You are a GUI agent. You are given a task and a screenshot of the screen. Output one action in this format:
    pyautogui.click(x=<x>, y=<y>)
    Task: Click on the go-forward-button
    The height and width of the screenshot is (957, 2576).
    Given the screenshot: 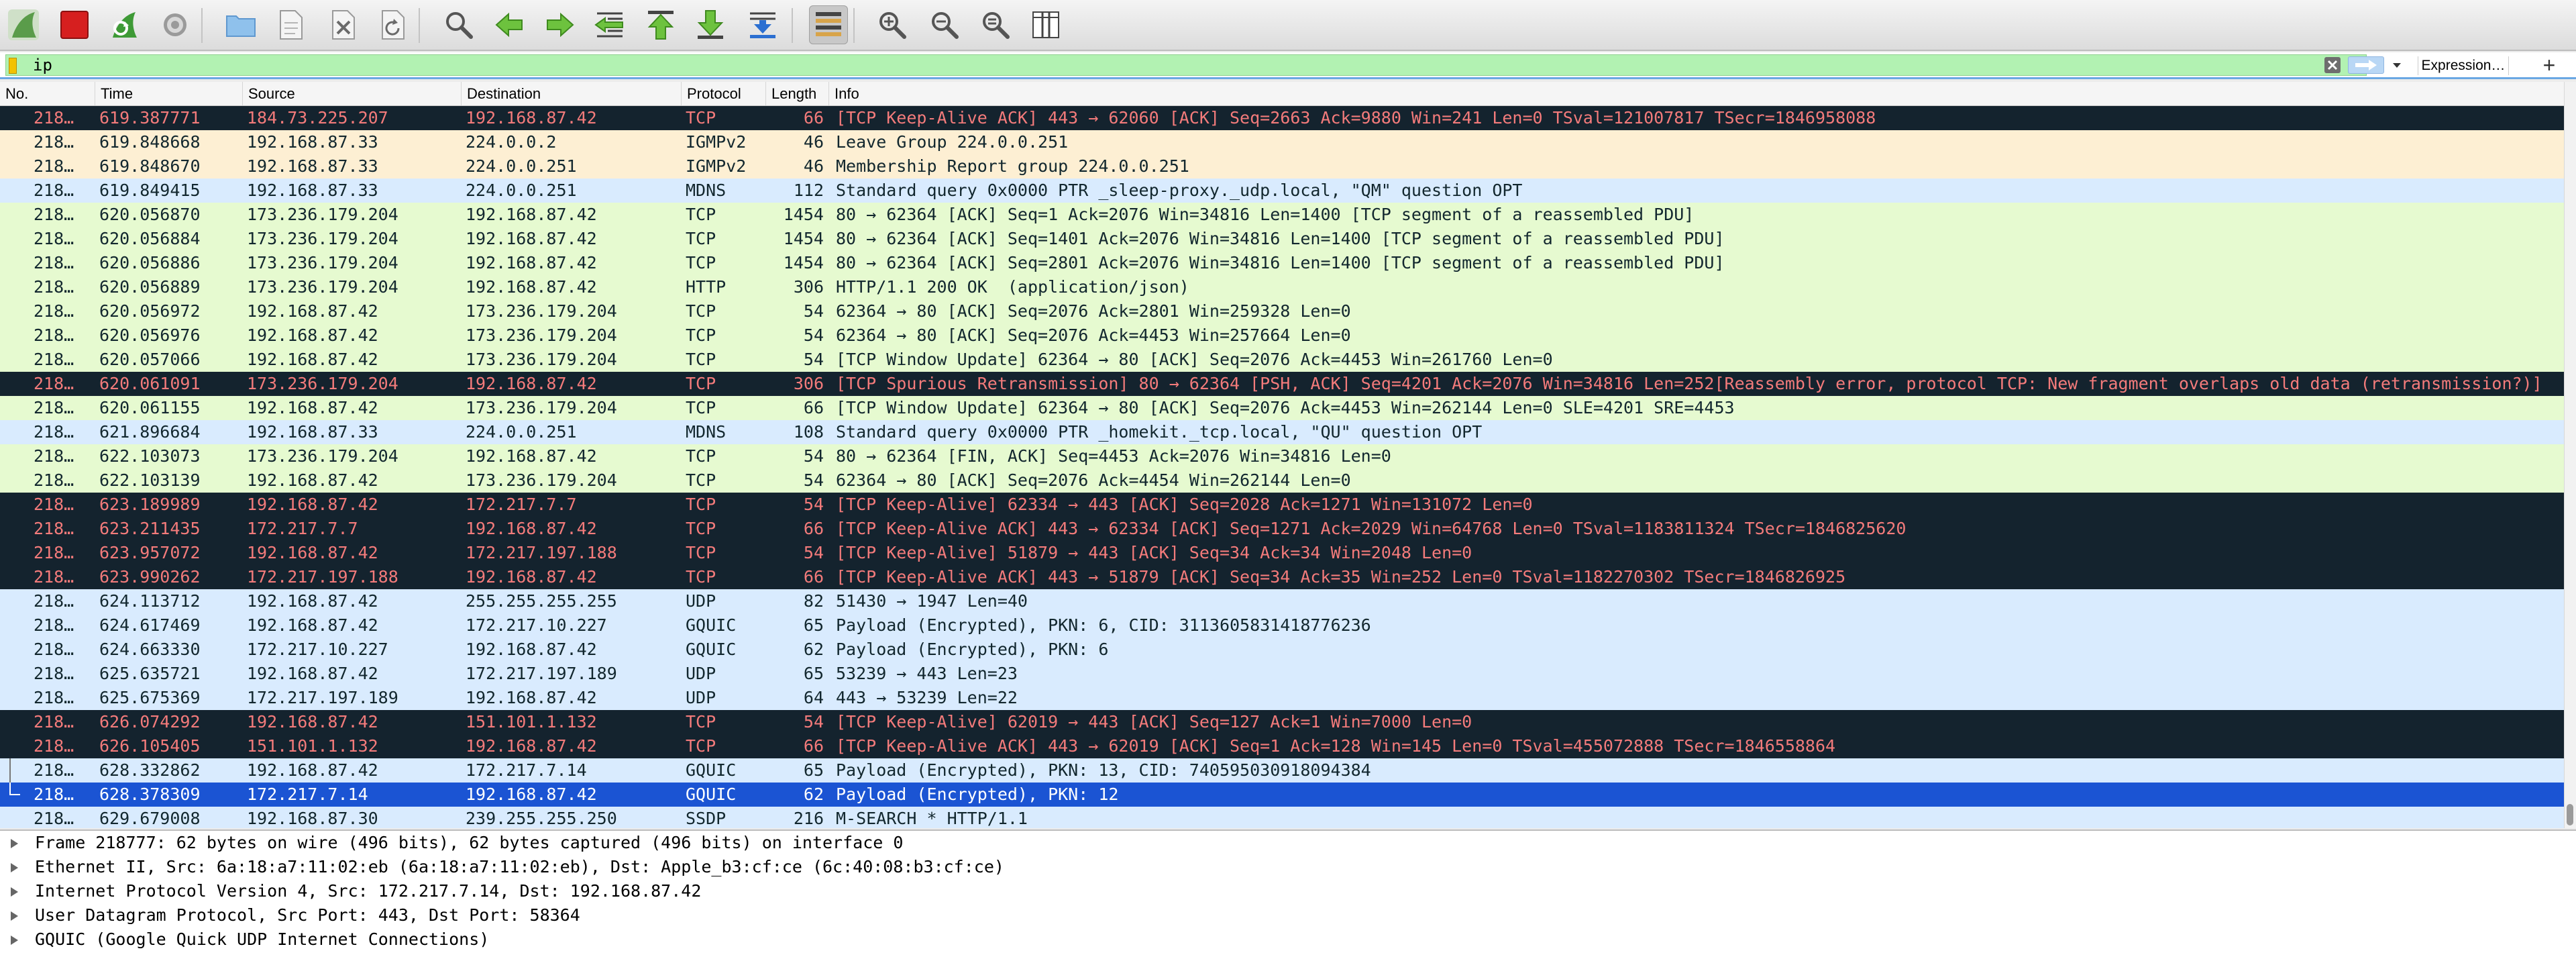 What is the action you would take?
    pyautogui.click(x=560, y=25)
    